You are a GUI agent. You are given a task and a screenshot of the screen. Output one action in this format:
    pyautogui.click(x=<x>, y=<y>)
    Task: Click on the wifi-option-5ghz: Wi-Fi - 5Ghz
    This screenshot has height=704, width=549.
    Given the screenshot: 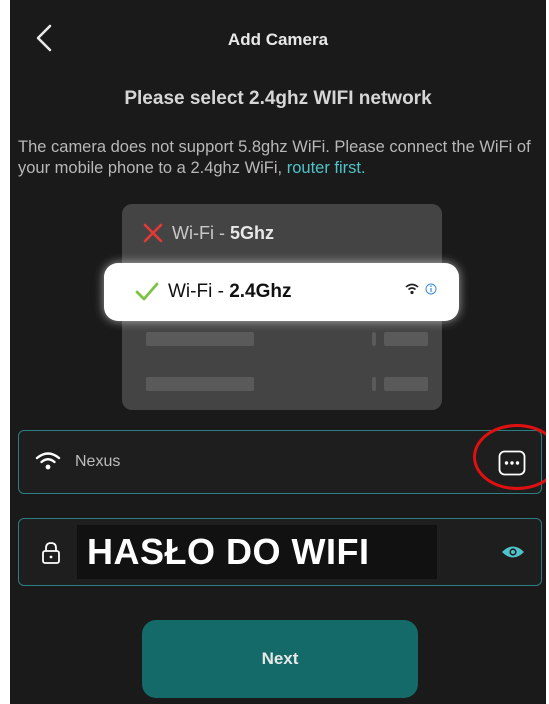 What is the action you would take?
    pyautogui.click(x=208, y=233)
    